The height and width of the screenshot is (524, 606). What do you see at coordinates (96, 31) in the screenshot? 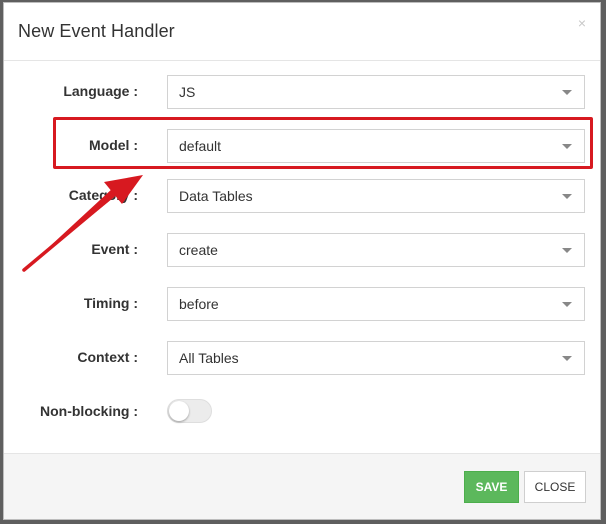
I see `dialog-title: New Event Handler` at bounding box center [96, 31].